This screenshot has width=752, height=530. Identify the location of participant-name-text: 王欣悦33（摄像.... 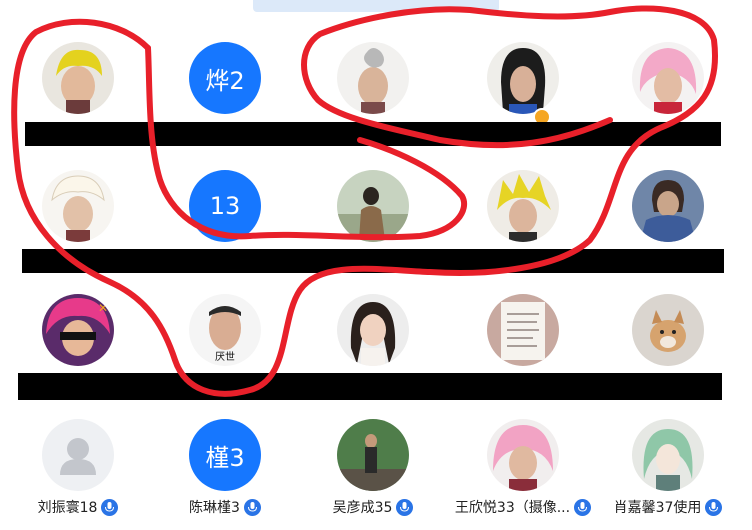
(512, 508).